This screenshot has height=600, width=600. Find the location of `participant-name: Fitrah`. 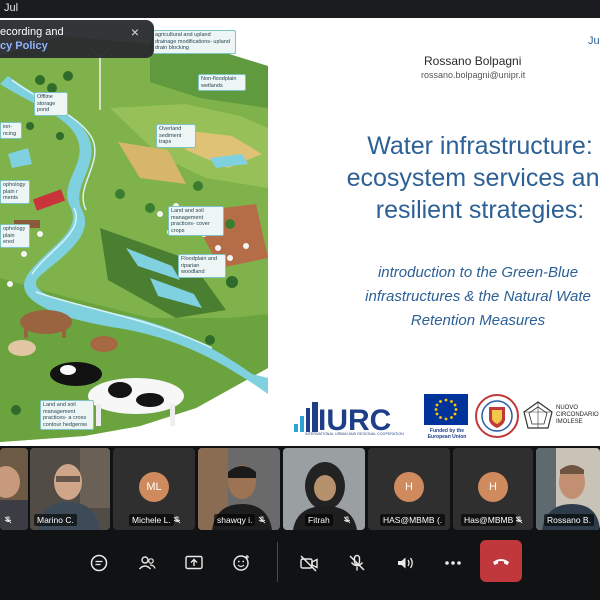

participant-name: Fitrah is located at coordinates (319, 520).